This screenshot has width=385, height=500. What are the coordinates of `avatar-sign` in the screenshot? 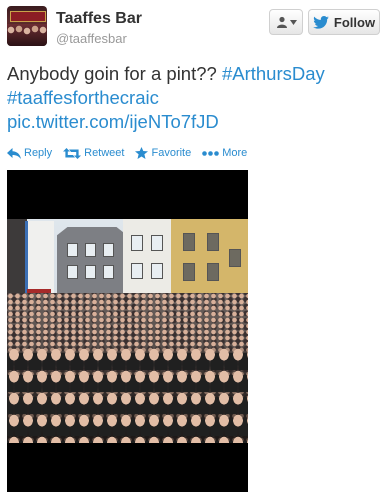 It's located at (28, 16).